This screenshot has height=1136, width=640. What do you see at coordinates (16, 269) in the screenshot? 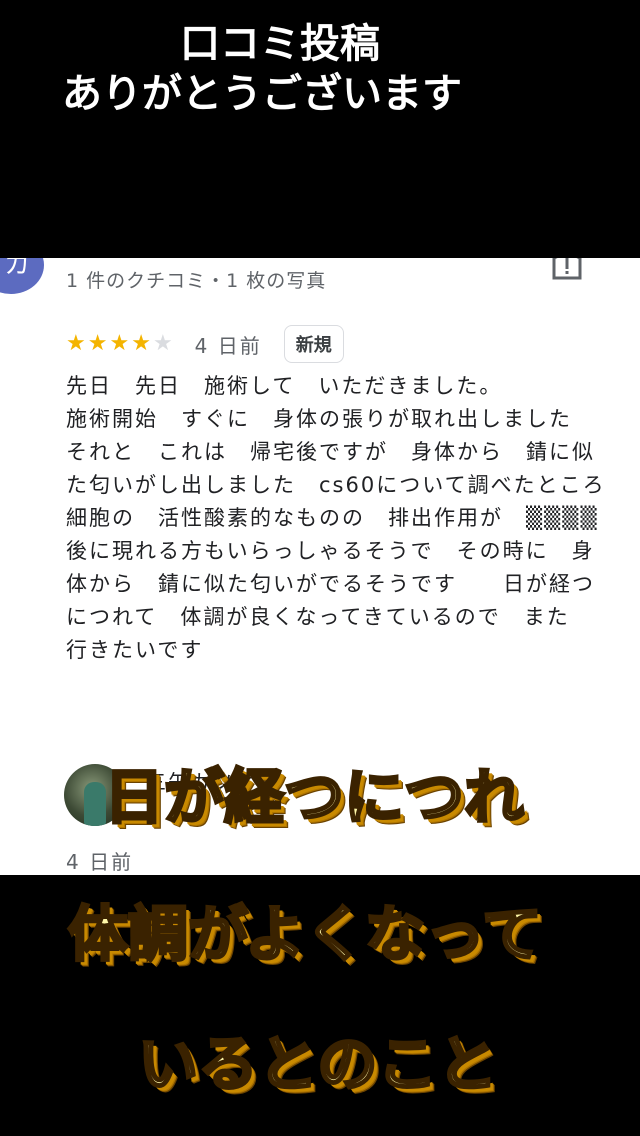
I see `avatar-initial: カ` at bounding box center [16, 269].